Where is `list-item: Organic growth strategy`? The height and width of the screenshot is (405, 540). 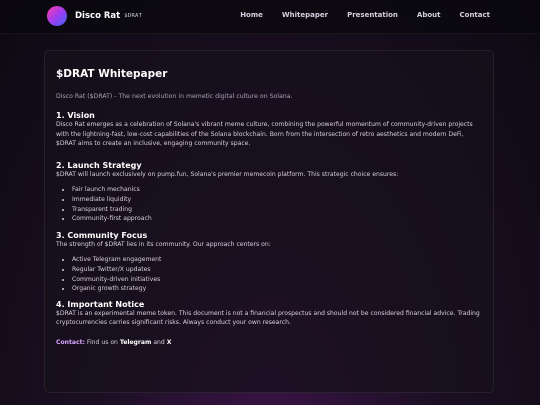
list-item: Organic growth strategy is located at coordinates (277, 289).